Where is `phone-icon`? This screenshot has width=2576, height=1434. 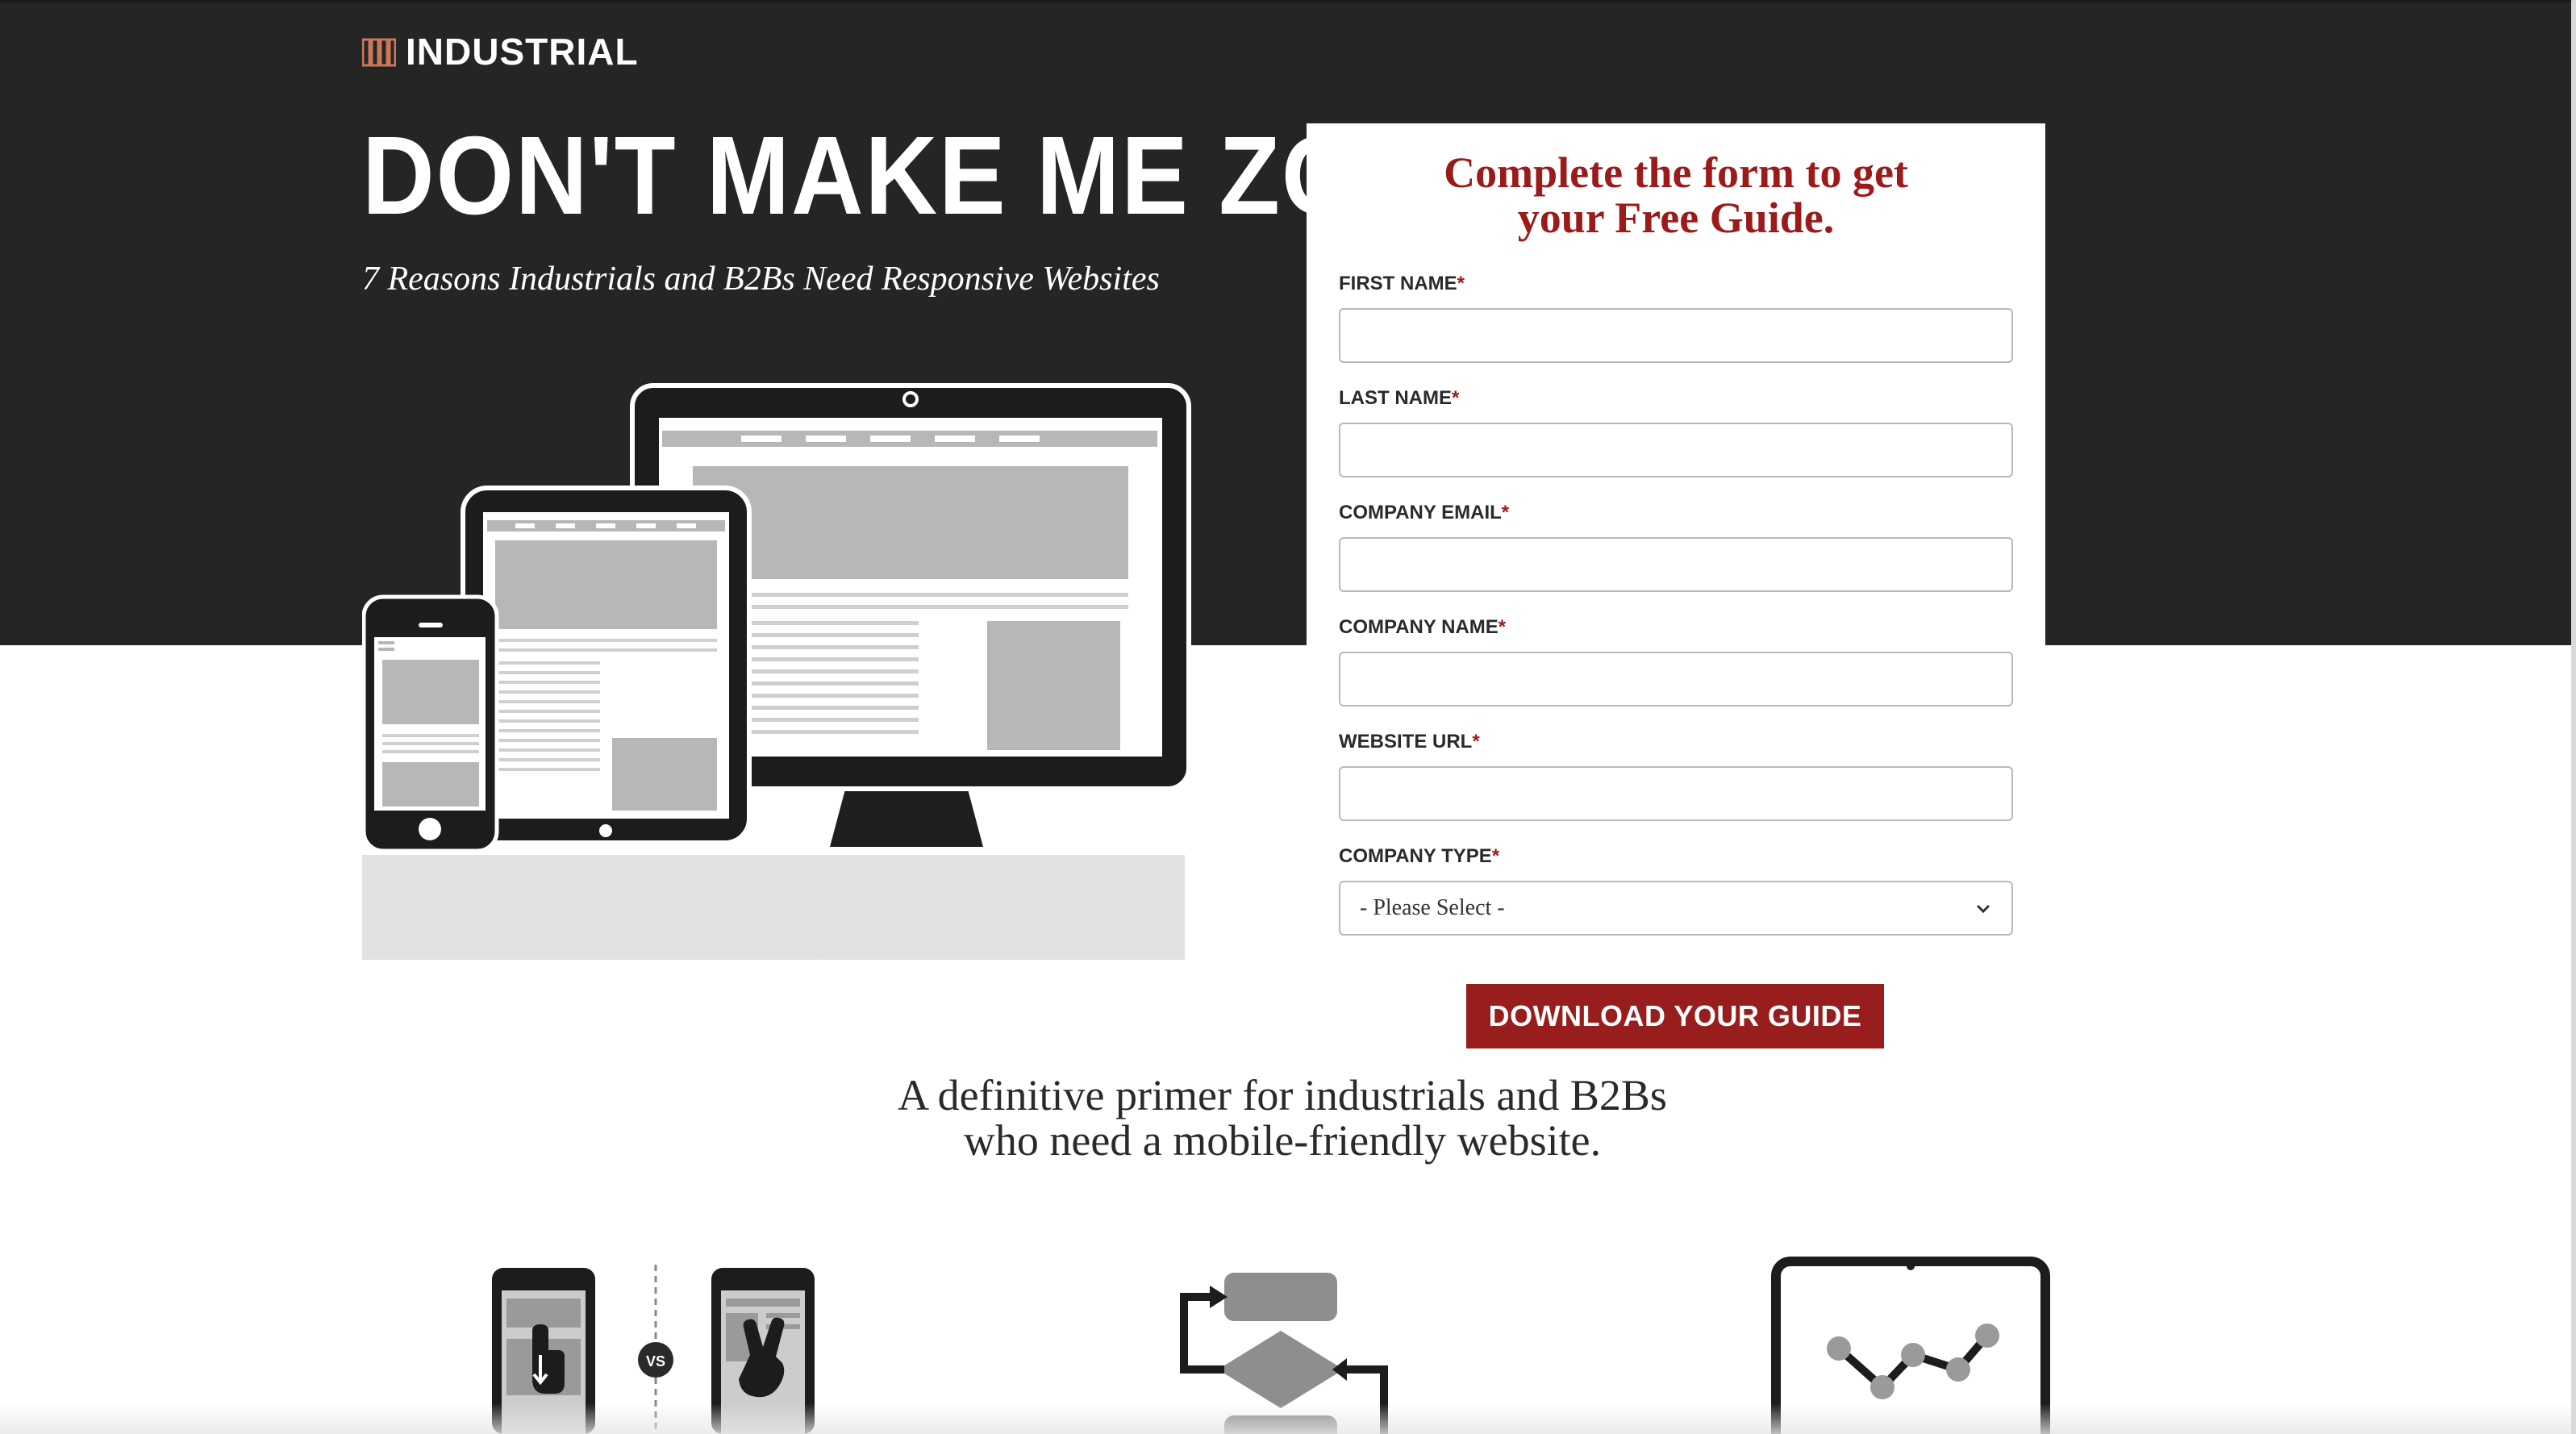 phone-icon is located at coordinates (430, 723).